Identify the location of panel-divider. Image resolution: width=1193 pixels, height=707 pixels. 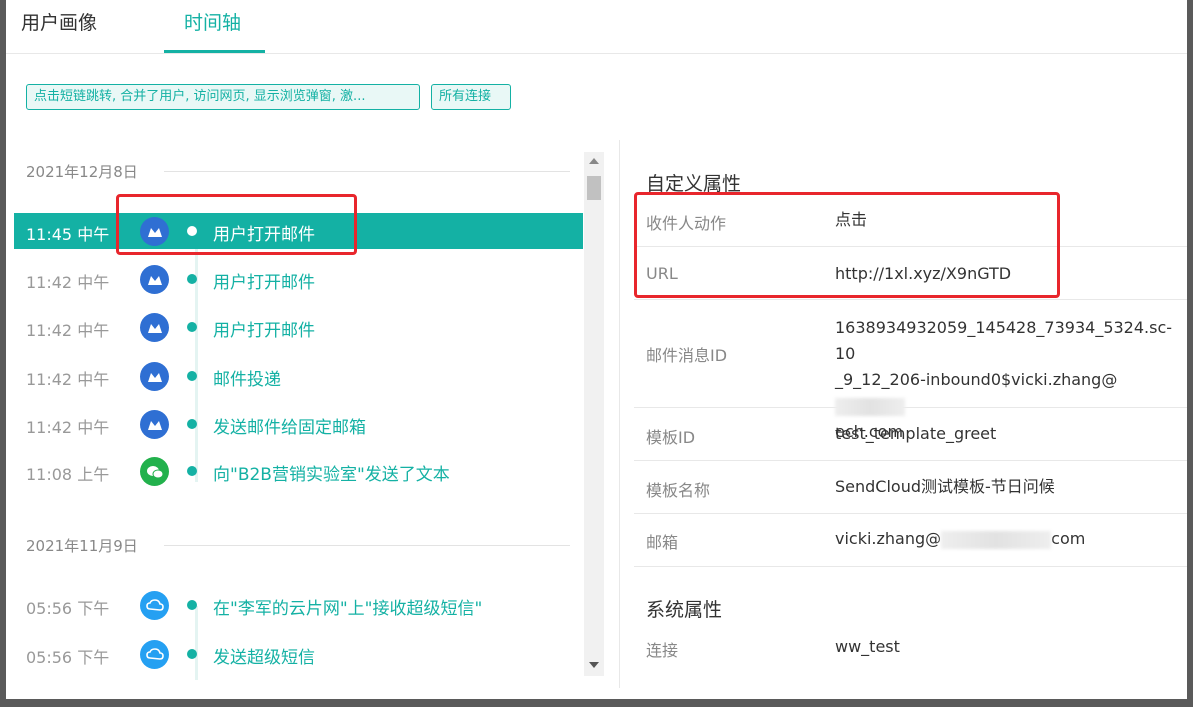
(619, 414).